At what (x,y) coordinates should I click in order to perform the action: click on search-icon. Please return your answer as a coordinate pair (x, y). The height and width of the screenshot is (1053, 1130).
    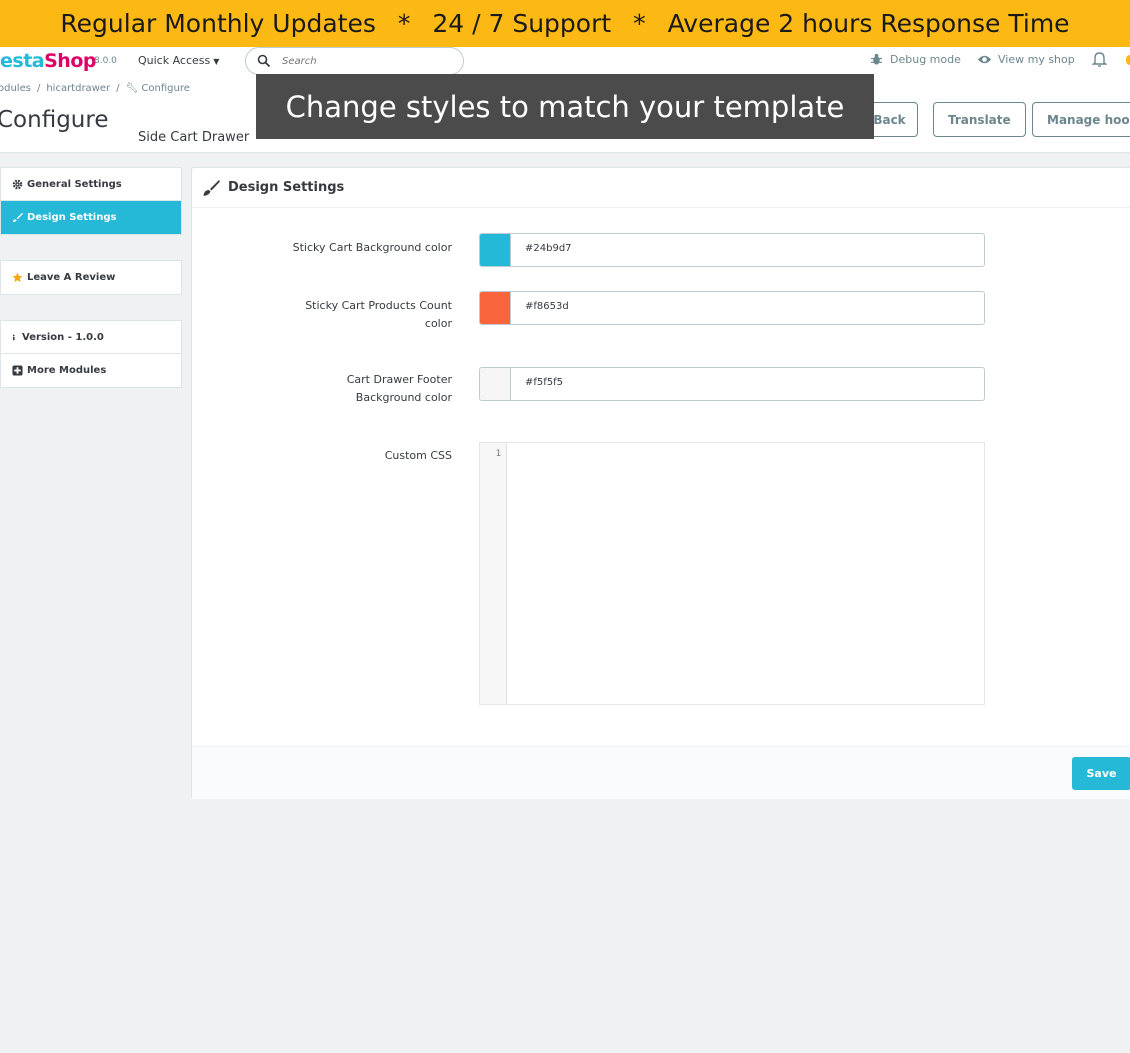
    Looking at the image, I should click on (264, 61).